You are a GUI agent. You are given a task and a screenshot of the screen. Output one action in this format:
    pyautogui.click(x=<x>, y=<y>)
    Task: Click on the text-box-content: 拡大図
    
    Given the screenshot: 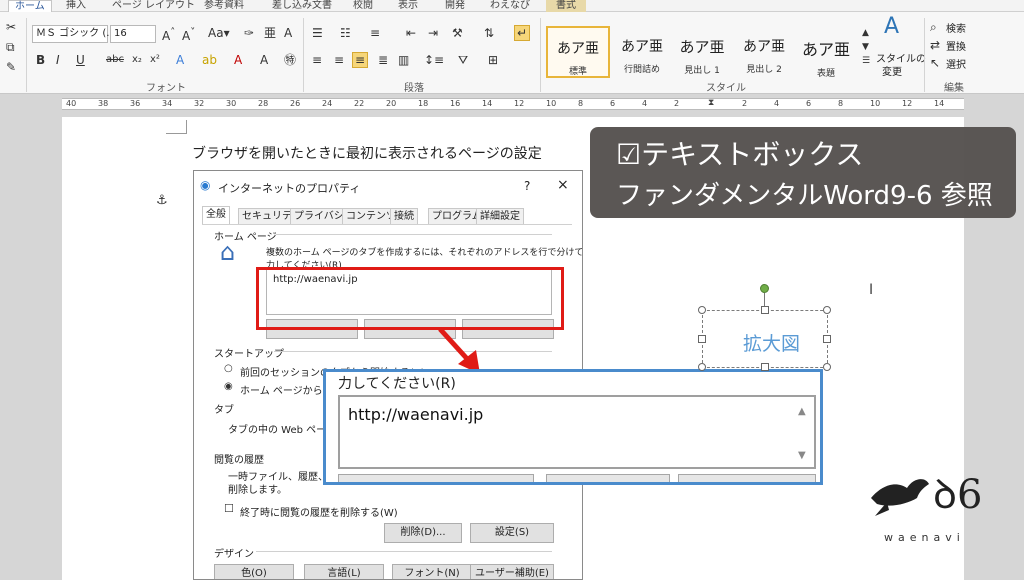 What is the action you would take?
    pyautogui.click(x=771, y=342)
    